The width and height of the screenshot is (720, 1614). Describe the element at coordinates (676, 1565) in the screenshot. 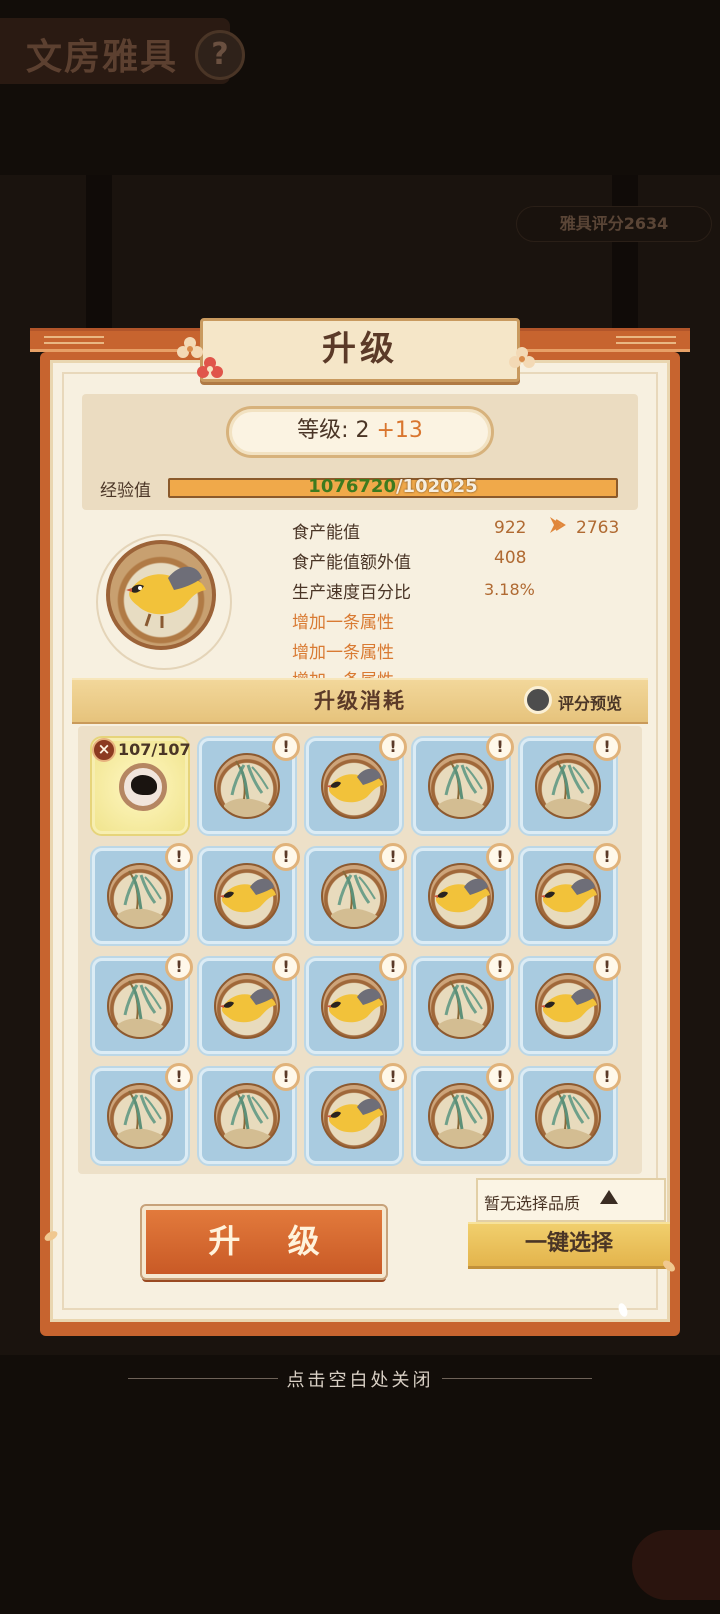

I see `corner-button` at that location.